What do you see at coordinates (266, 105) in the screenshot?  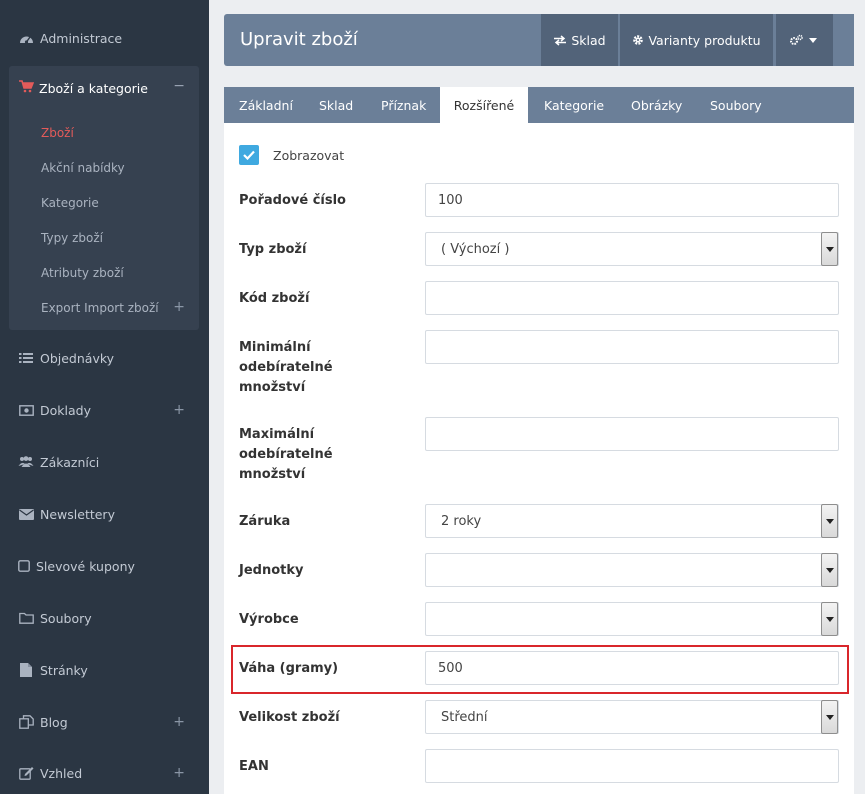 I see `tab-zakladni: Základní` at bounding box center [266, 105].